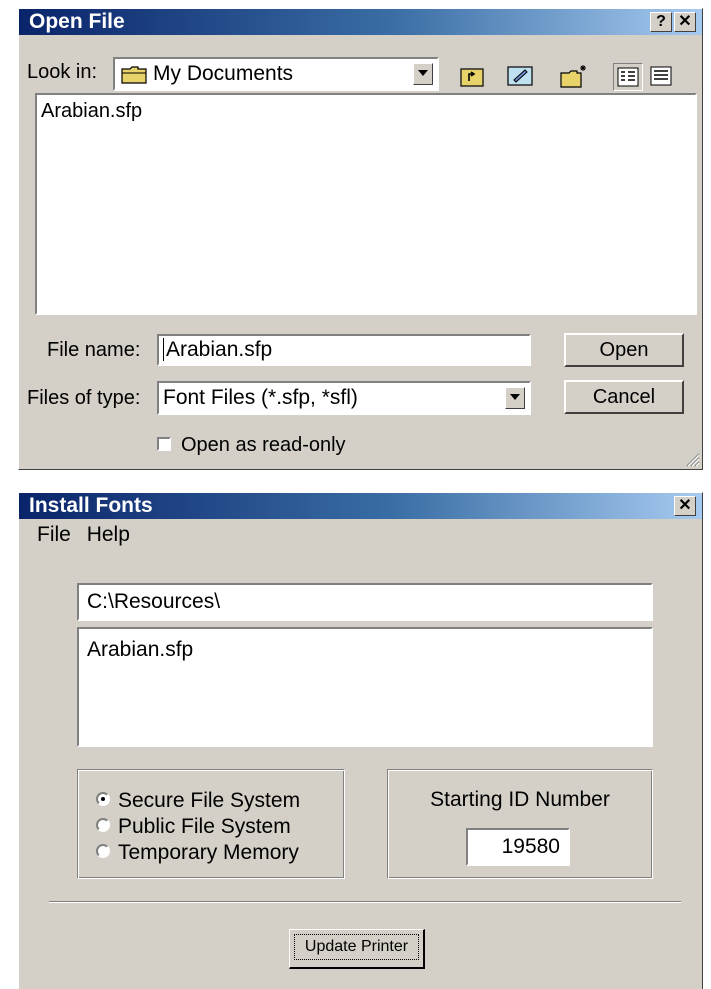 Image resolution: width=711 pixels, height=989 pixels. Describe the element at coordinates (164, 443) in the screenshot. I see `read-only-checkbox` at that location.